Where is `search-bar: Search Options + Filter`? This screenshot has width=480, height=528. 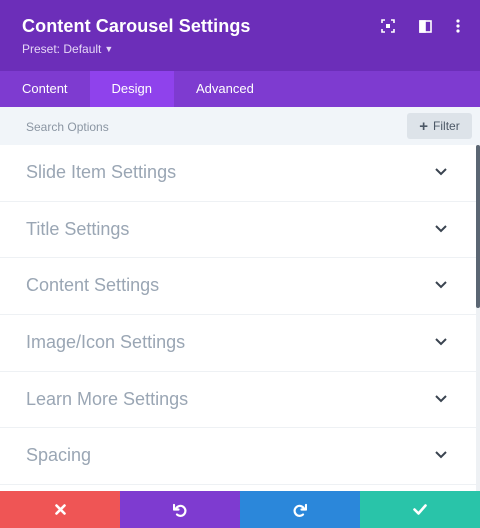 search-bar: Search Options + Filter is located at coordinates (240, 126).